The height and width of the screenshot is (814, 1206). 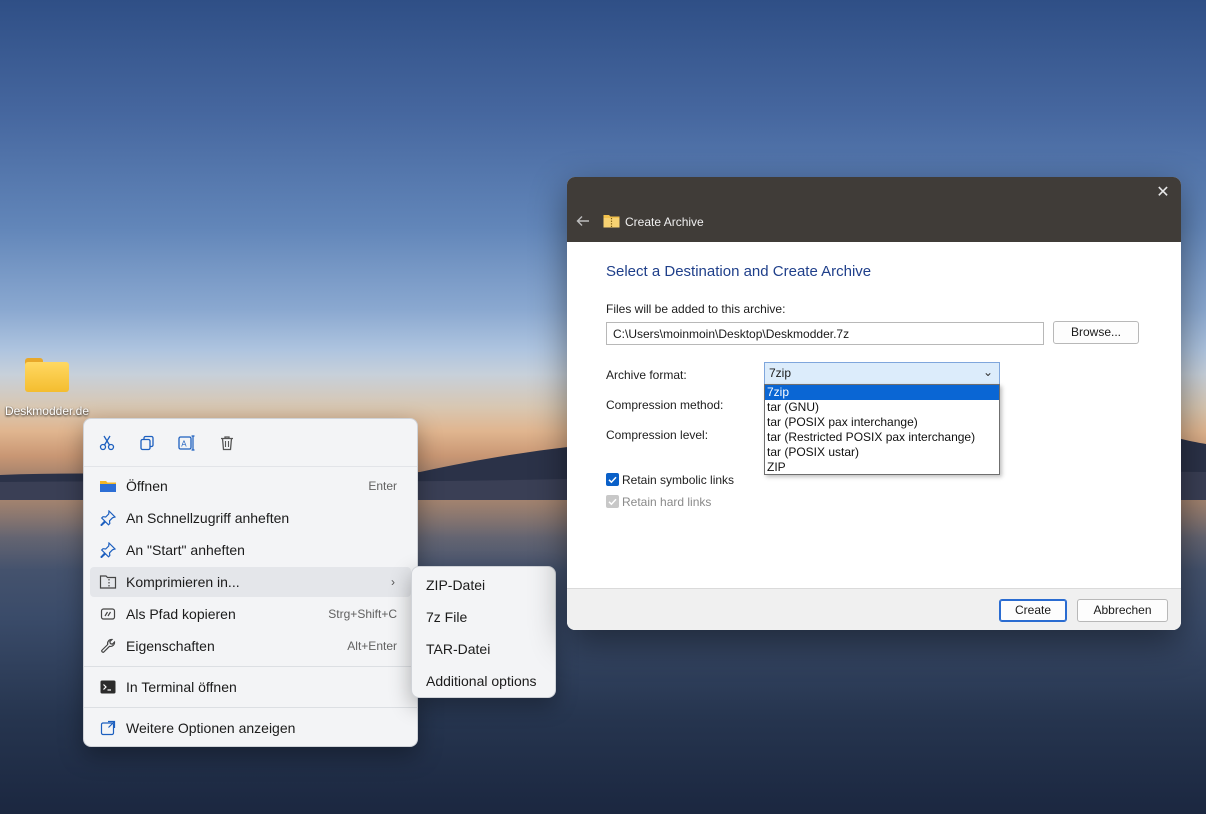 What do you see at coordinates (882, 373) in the screenshot?
I see `archive-format-select: 7zip ⌄` at bounding box center [882, 373].